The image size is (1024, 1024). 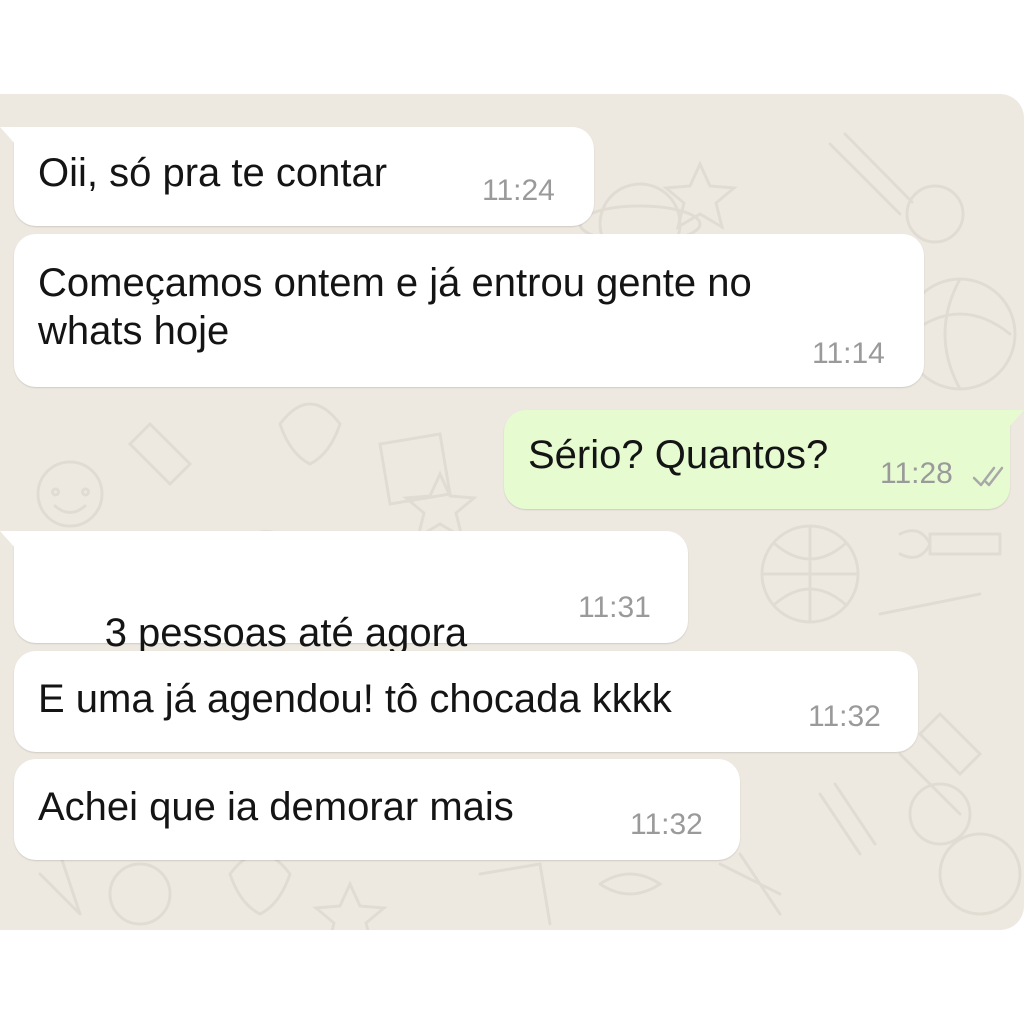 What do you see at coordinates (614, 607) in the screenshot?
I see `message-time: 11:31` at bounding box center [614, 607].